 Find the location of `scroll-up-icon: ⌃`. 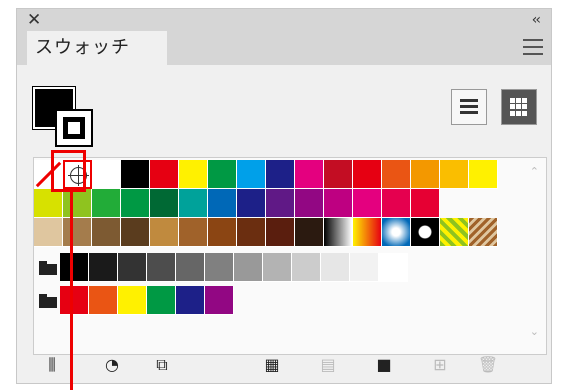

scroll-up-icon: ⌃ is located at coordinates (534, 171).